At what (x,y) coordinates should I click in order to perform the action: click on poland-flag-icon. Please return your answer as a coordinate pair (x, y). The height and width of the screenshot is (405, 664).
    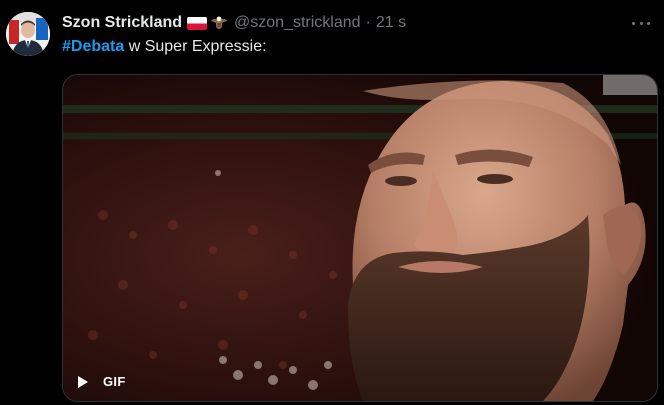
    Looking at the image, I should click on (197, 23).